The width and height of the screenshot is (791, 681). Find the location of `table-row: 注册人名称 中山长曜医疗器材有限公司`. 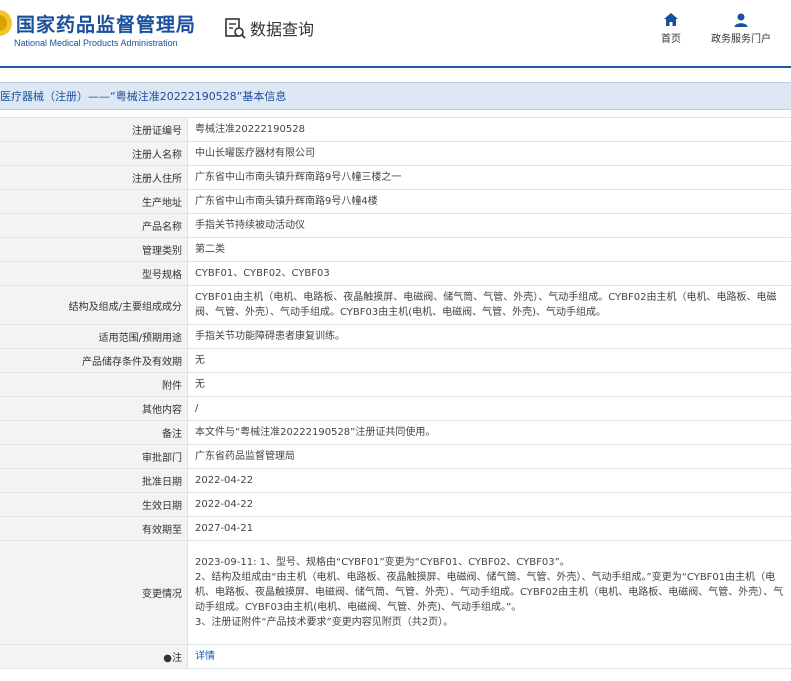

table-row: 注册人名称 中山长曜医疗器材有限公司 is located at coordinates (395, 153).